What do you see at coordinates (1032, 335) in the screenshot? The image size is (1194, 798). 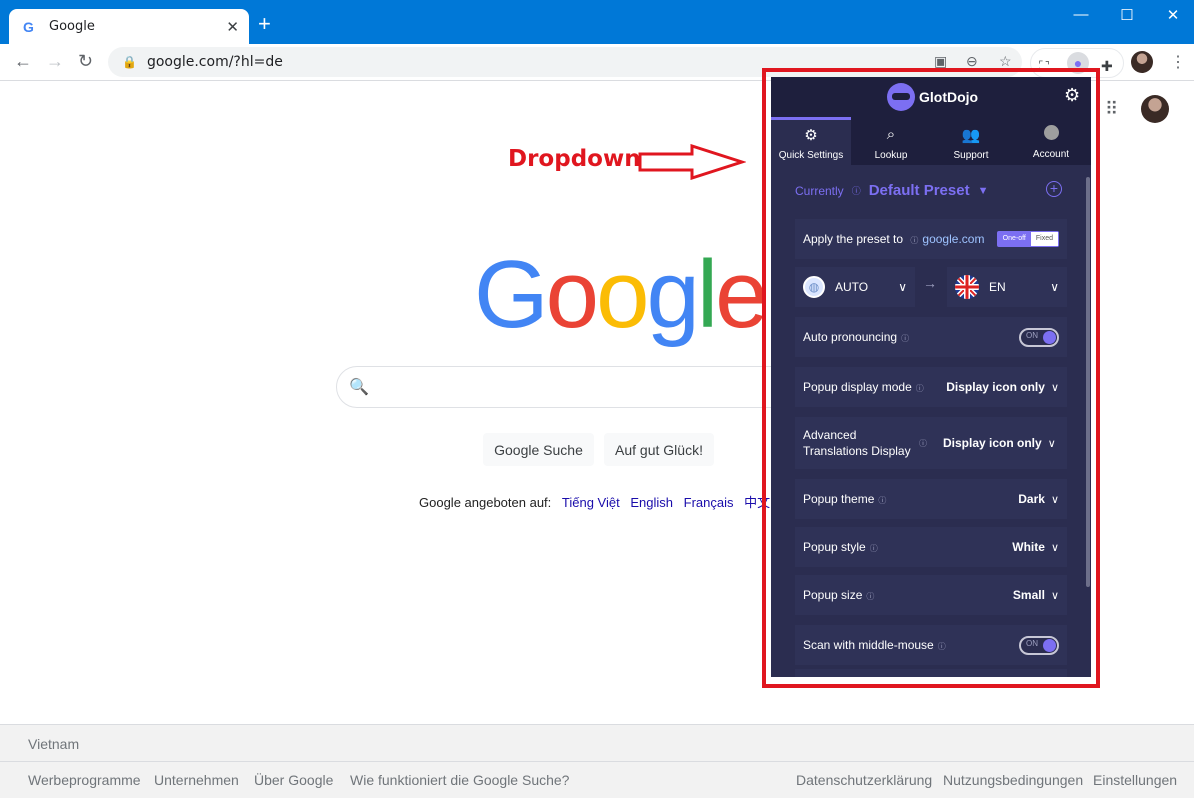 I see `toggle-text: ON` at bounding box center [1032, 335].